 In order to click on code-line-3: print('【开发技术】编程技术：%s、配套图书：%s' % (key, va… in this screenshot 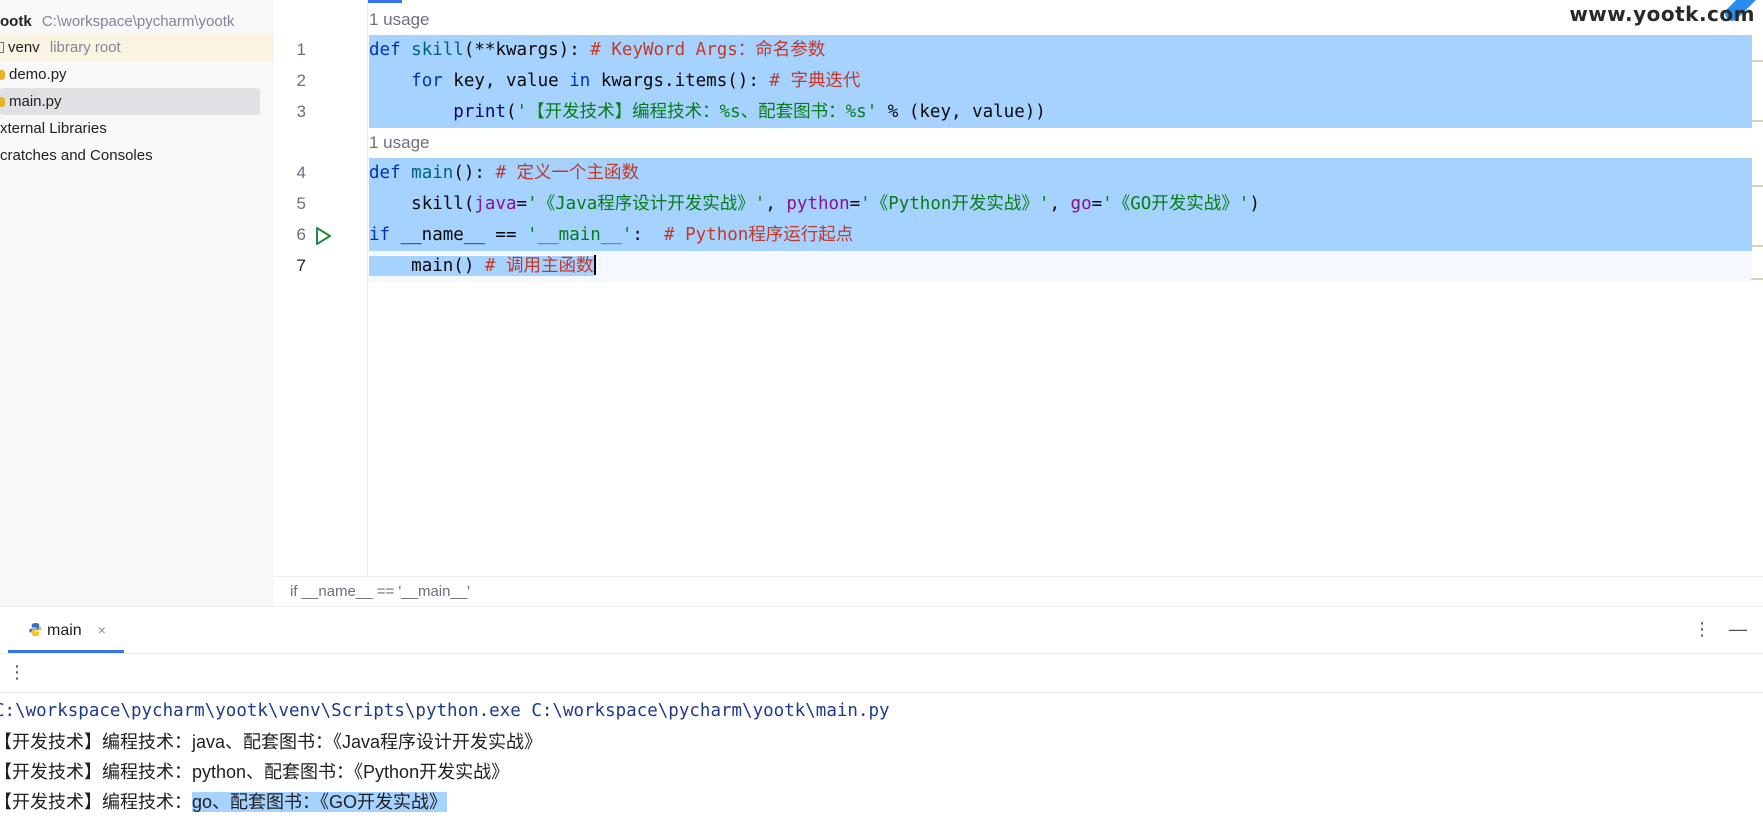, I will do `click(1060, 112)`.